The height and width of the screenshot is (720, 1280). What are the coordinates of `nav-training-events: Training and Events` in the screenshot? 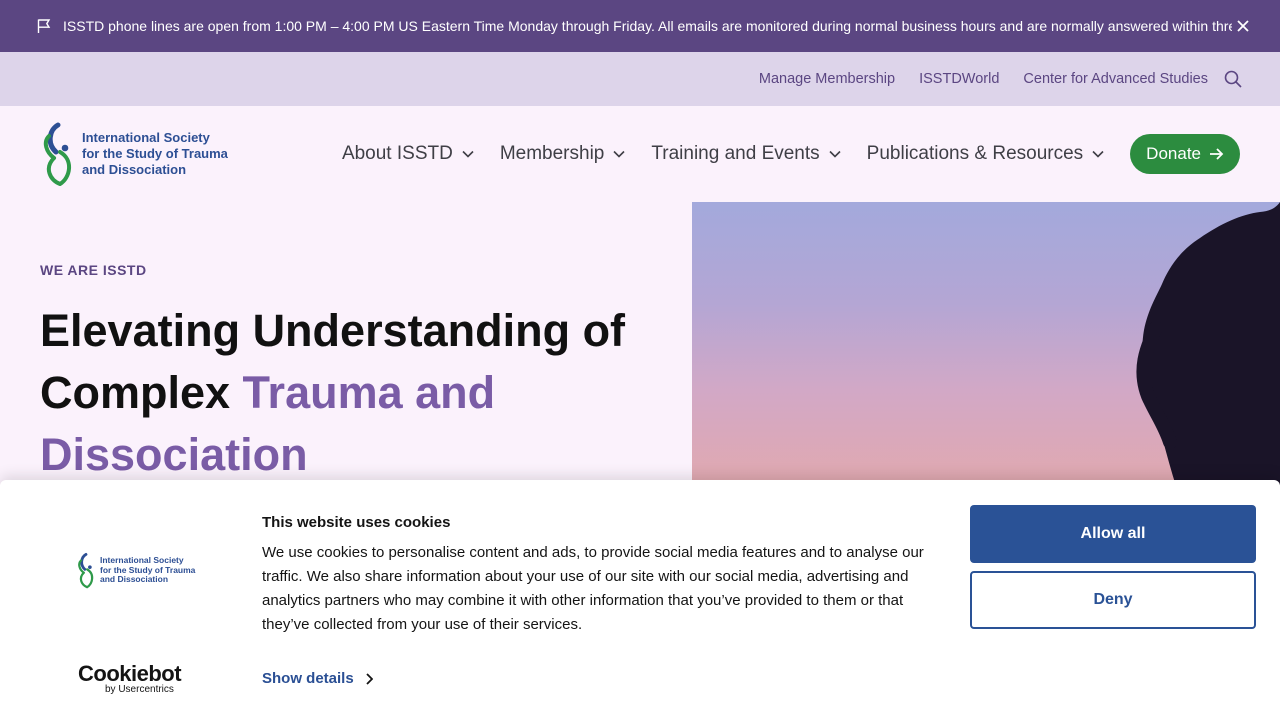 It's located at (746, 154).